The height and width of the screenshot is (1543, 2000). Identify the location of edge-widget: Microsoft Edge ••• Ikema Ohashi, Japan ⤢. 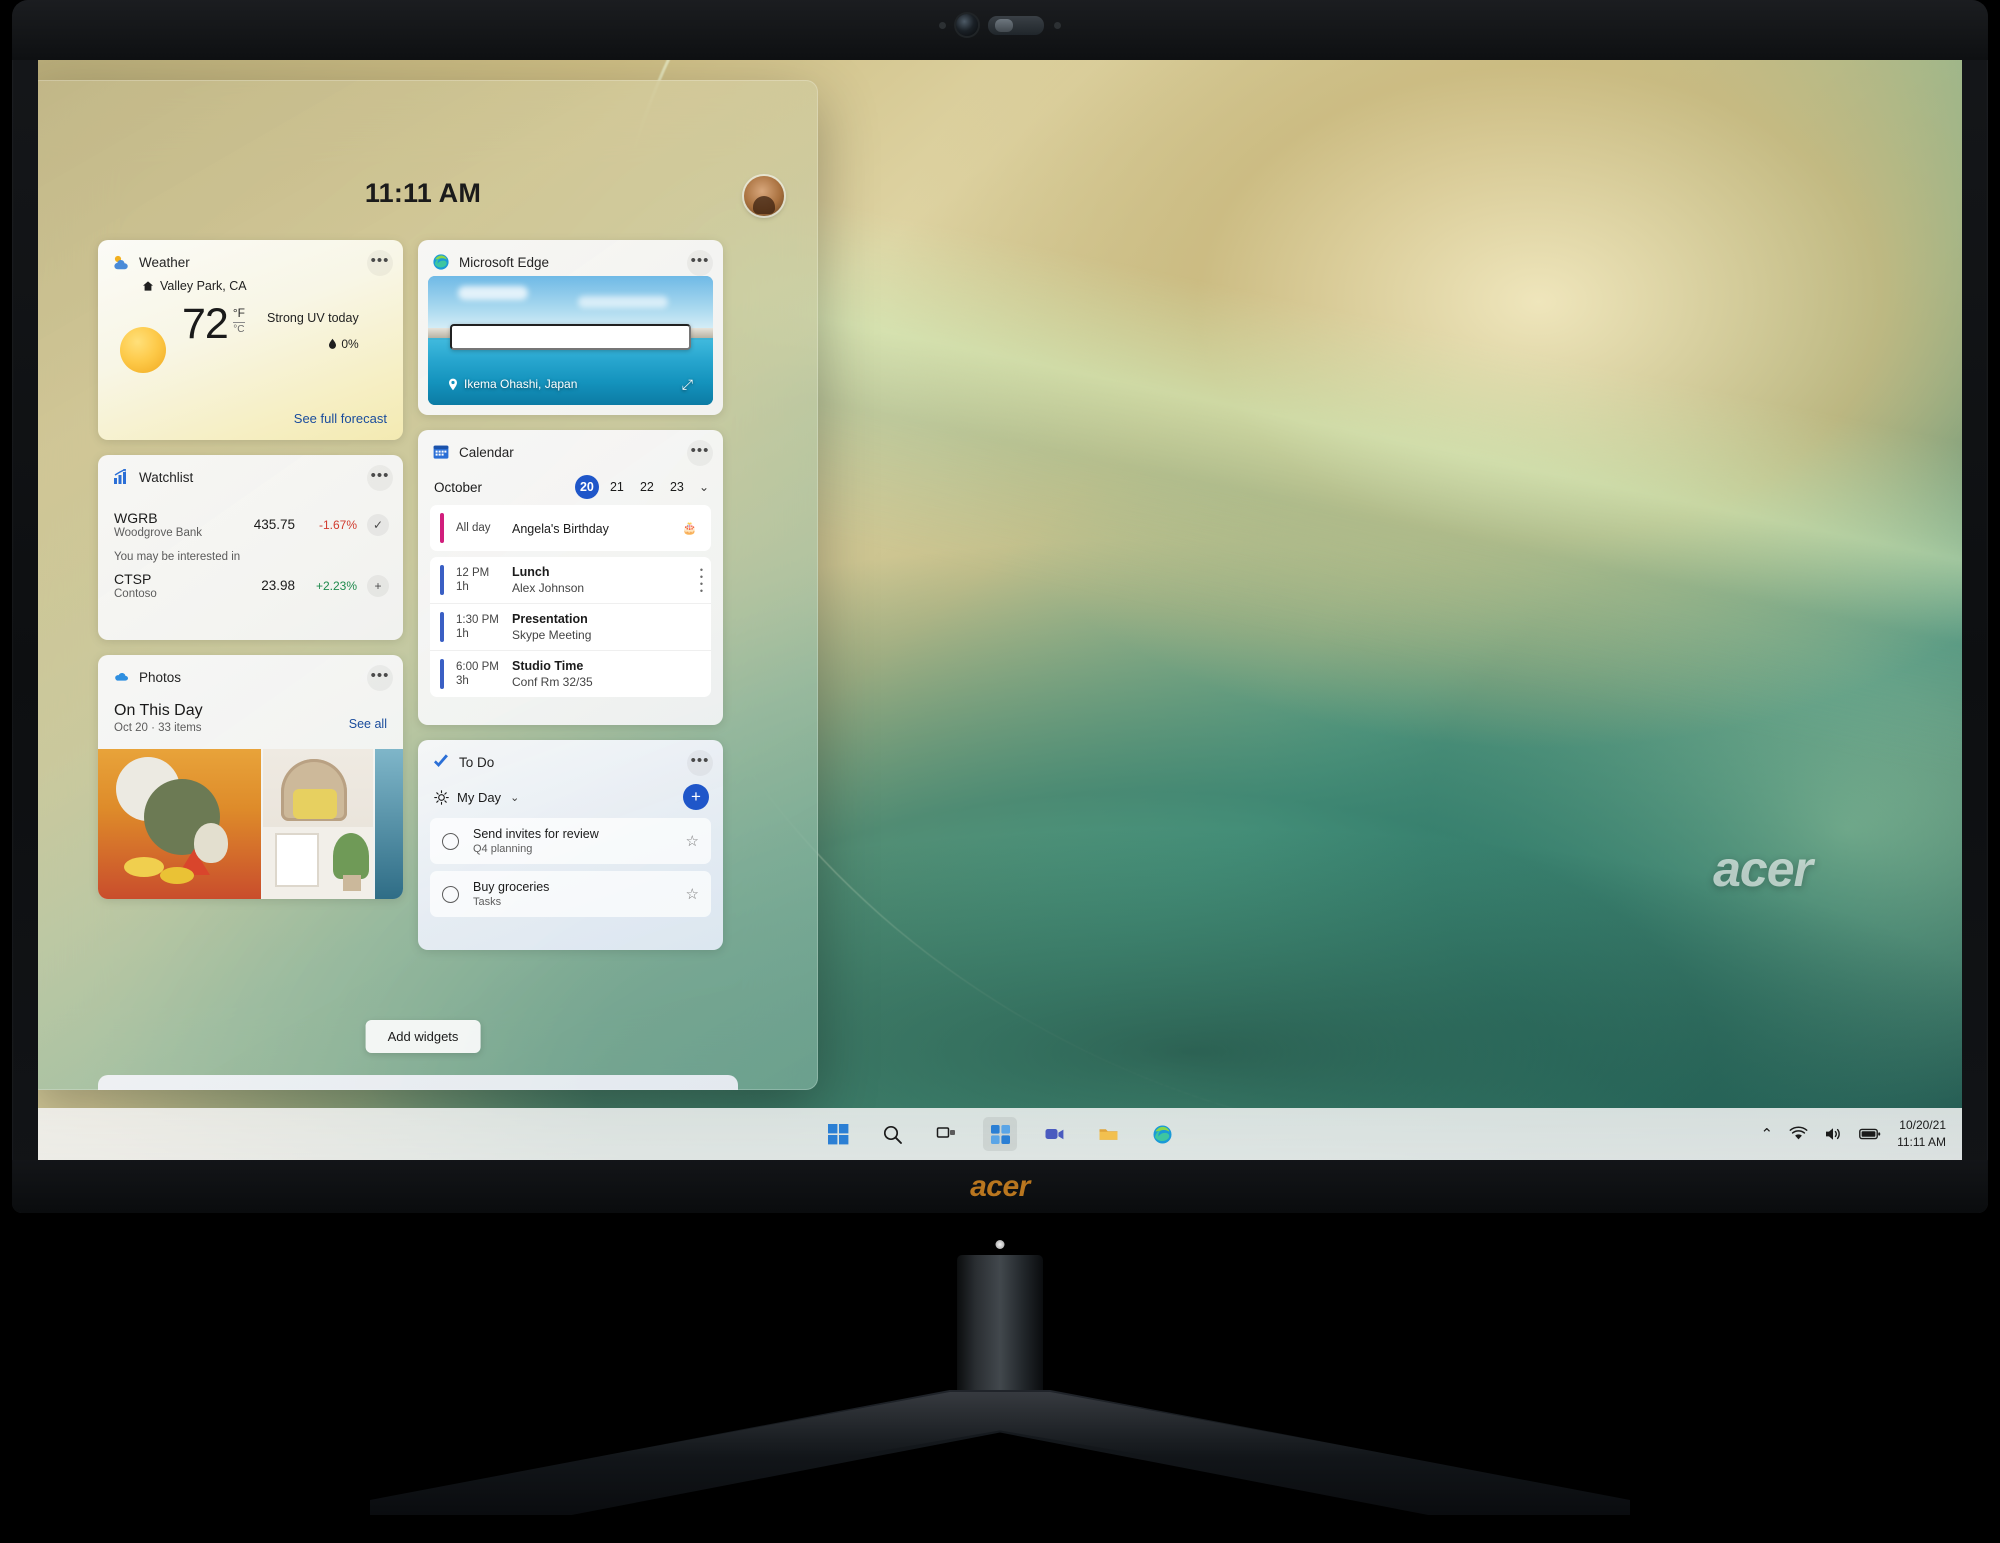
(570, 327).